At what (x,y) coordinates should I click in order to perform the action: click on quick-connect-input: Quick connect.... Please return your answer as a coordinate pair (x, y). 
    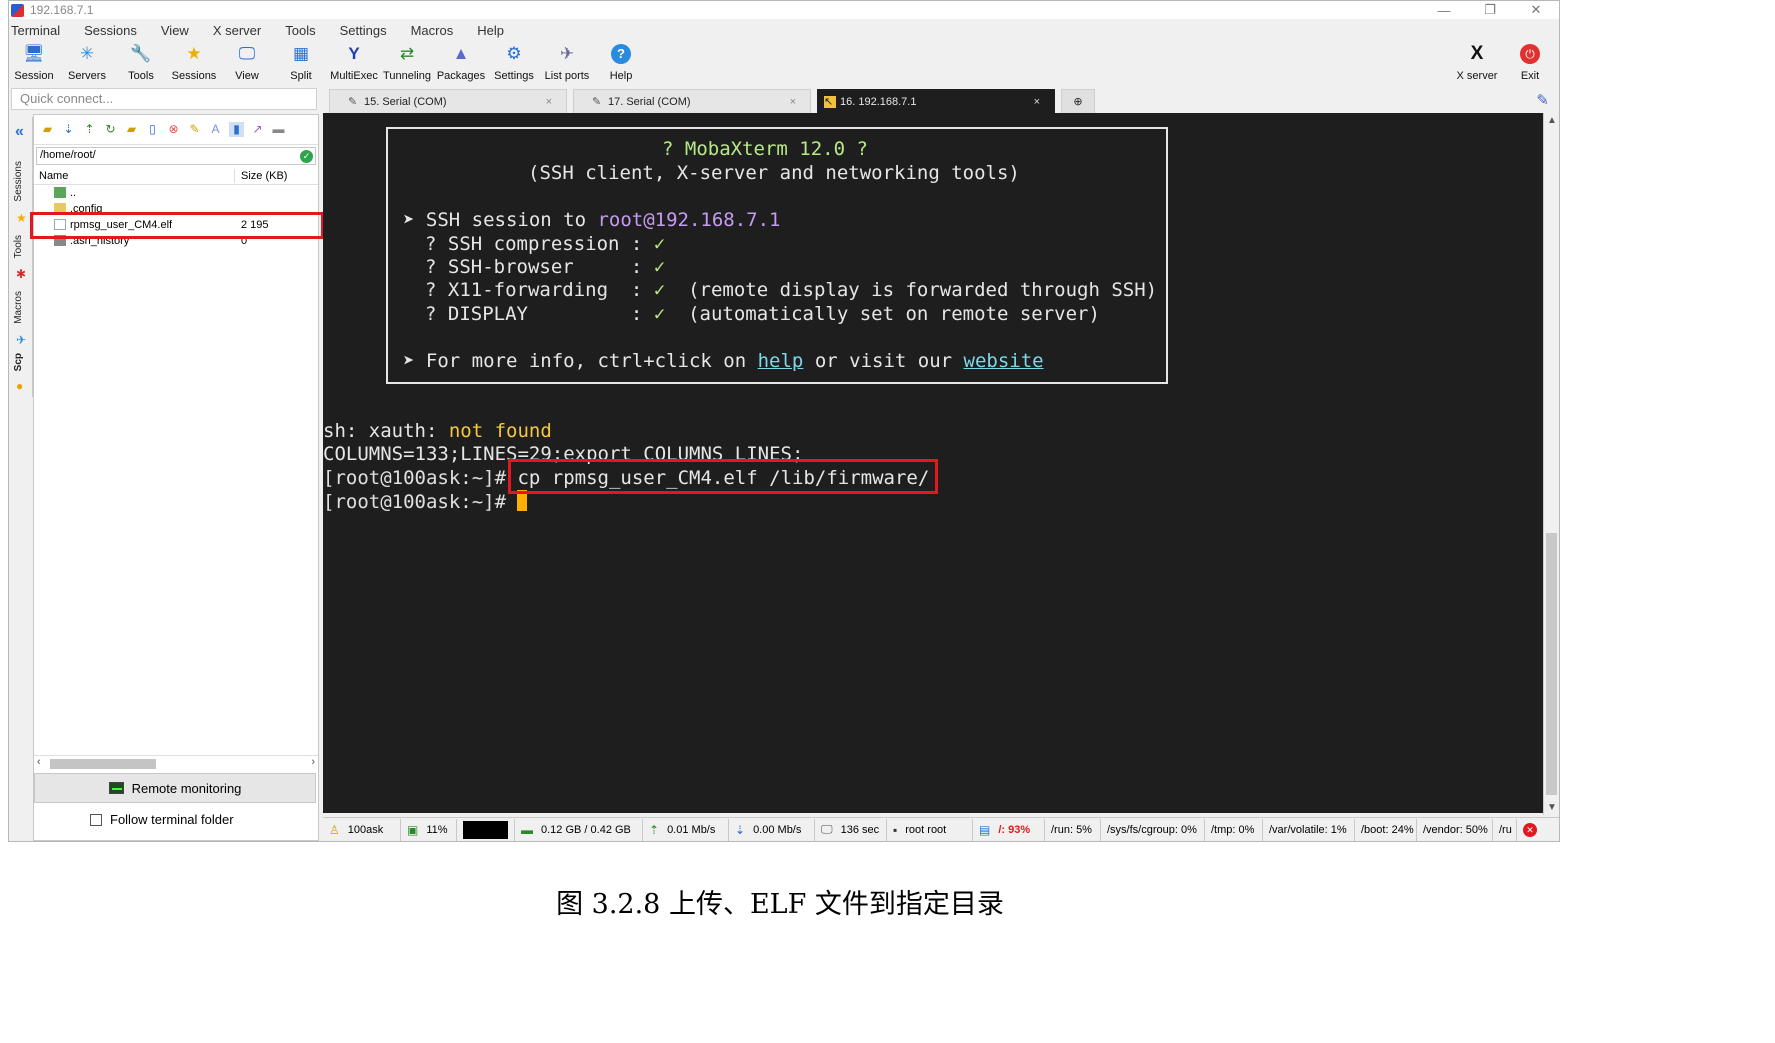
    Looking at the image, I should click on (164, 99).